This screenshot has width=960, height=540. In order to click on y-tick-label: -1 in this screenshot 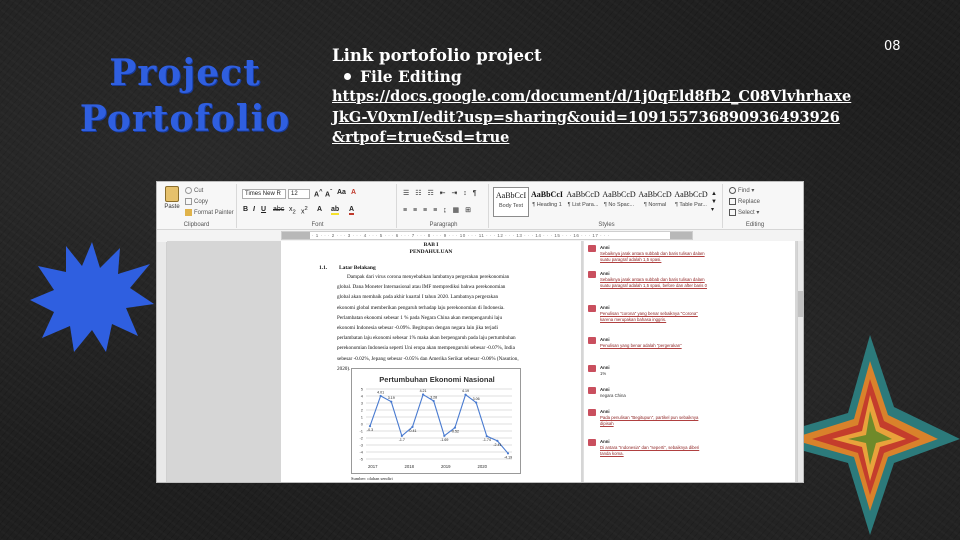, I will do `click(361, 431)`.